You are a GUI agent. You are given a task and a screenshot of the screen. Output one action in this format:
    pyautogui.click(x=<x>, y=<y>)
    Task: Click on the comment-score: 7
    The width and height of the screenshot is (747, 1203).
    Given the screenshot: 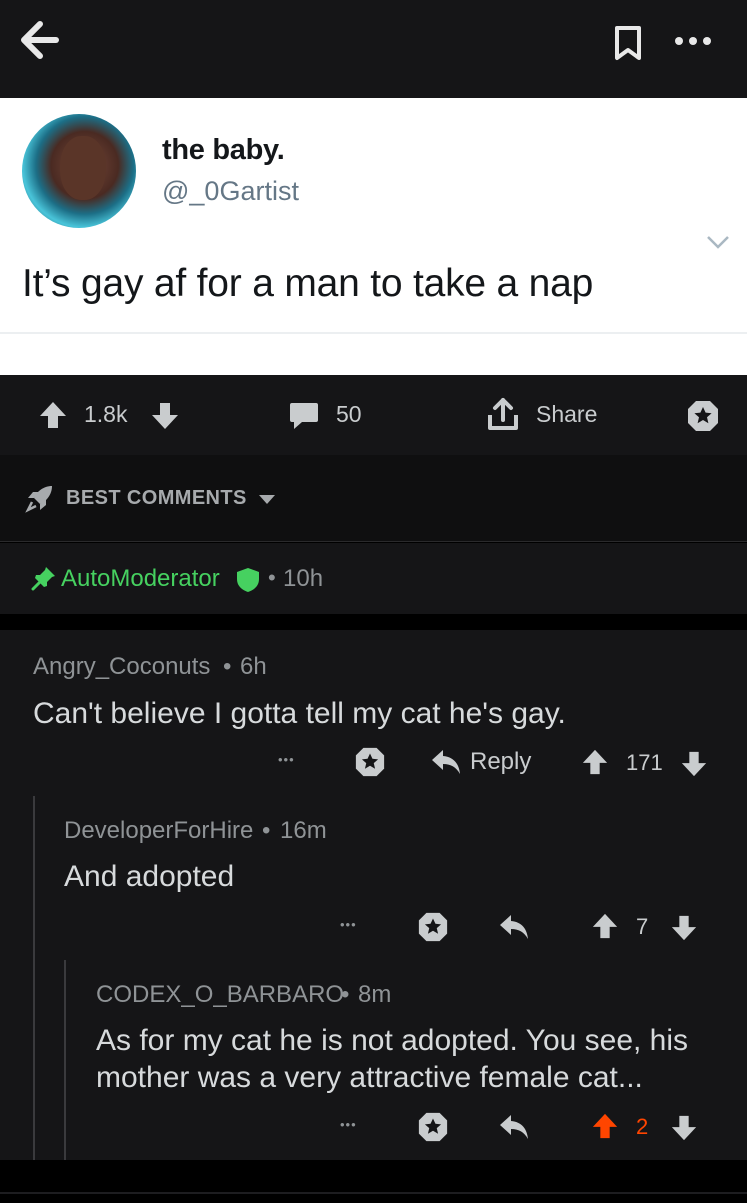 What is the action you would take?
    pyautogui.click(x=642, y=926)
    